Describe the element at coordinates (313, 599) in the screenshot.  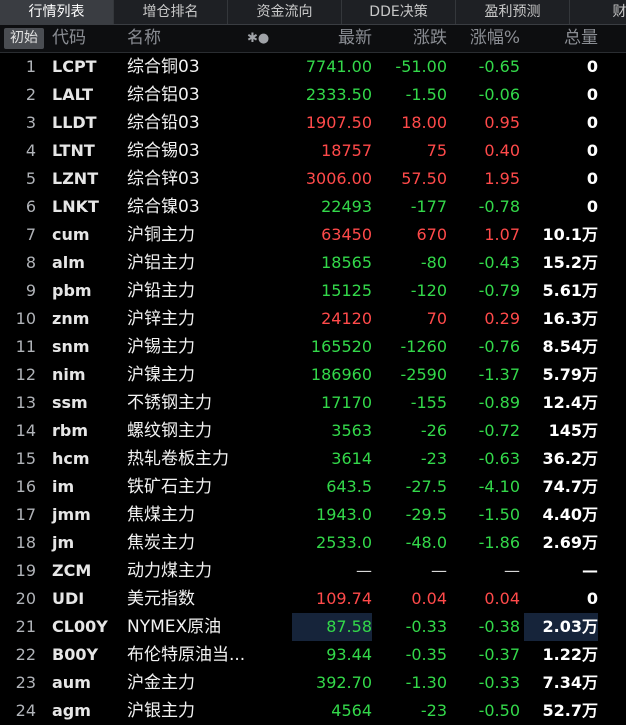
I see `table-row: 20 UDI 美元指数 109.74 0.04 0.04 0` at that location.